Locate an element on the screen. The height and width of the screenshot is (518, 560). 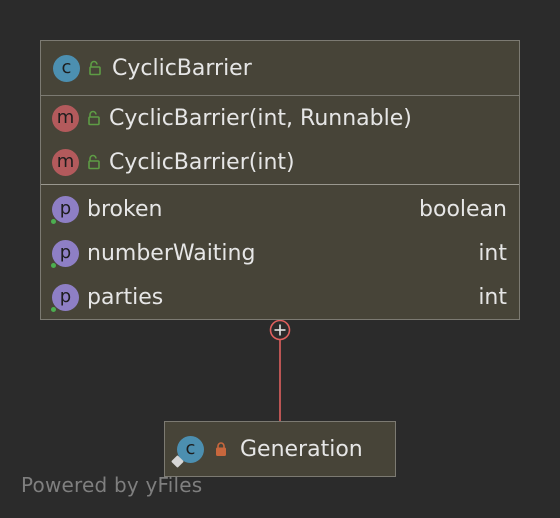
field-row: p broken boolean is located at coordinates (280, 209).